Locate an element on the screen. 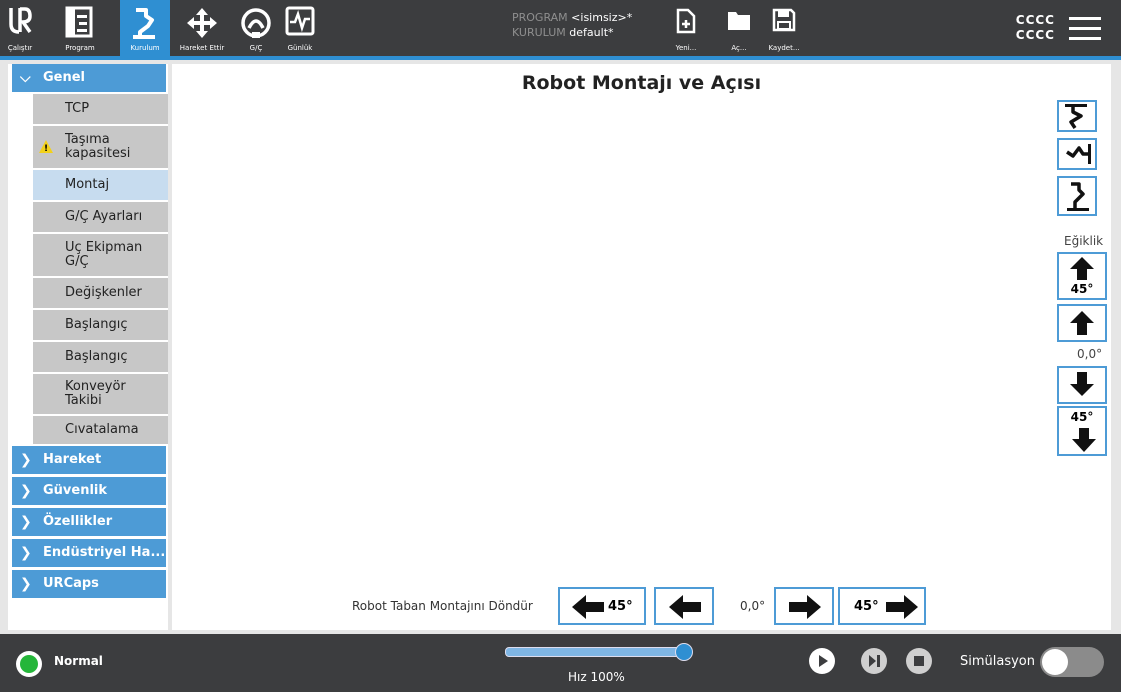  tilt-value: 0,0° is located at coordinates (1090, 354).